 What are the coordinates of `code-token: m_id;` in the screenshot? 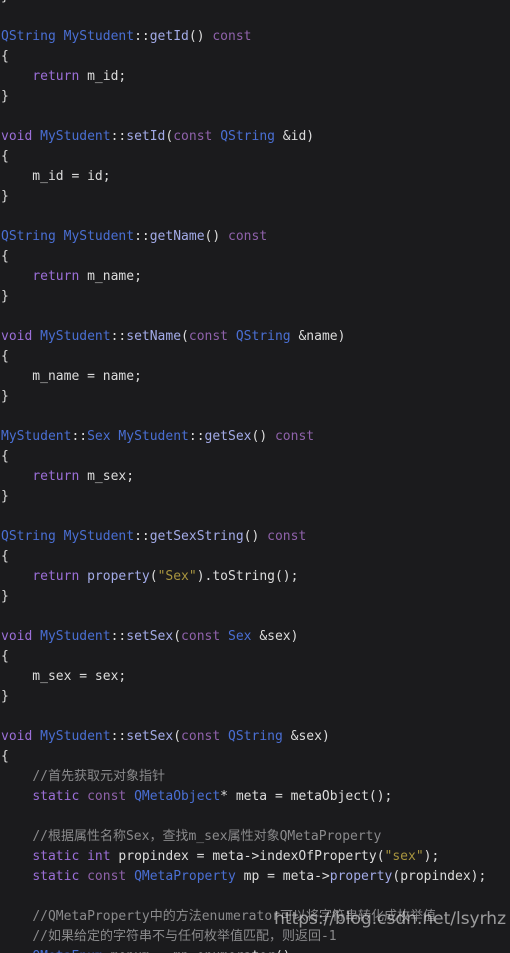 It's located at (103, 76).